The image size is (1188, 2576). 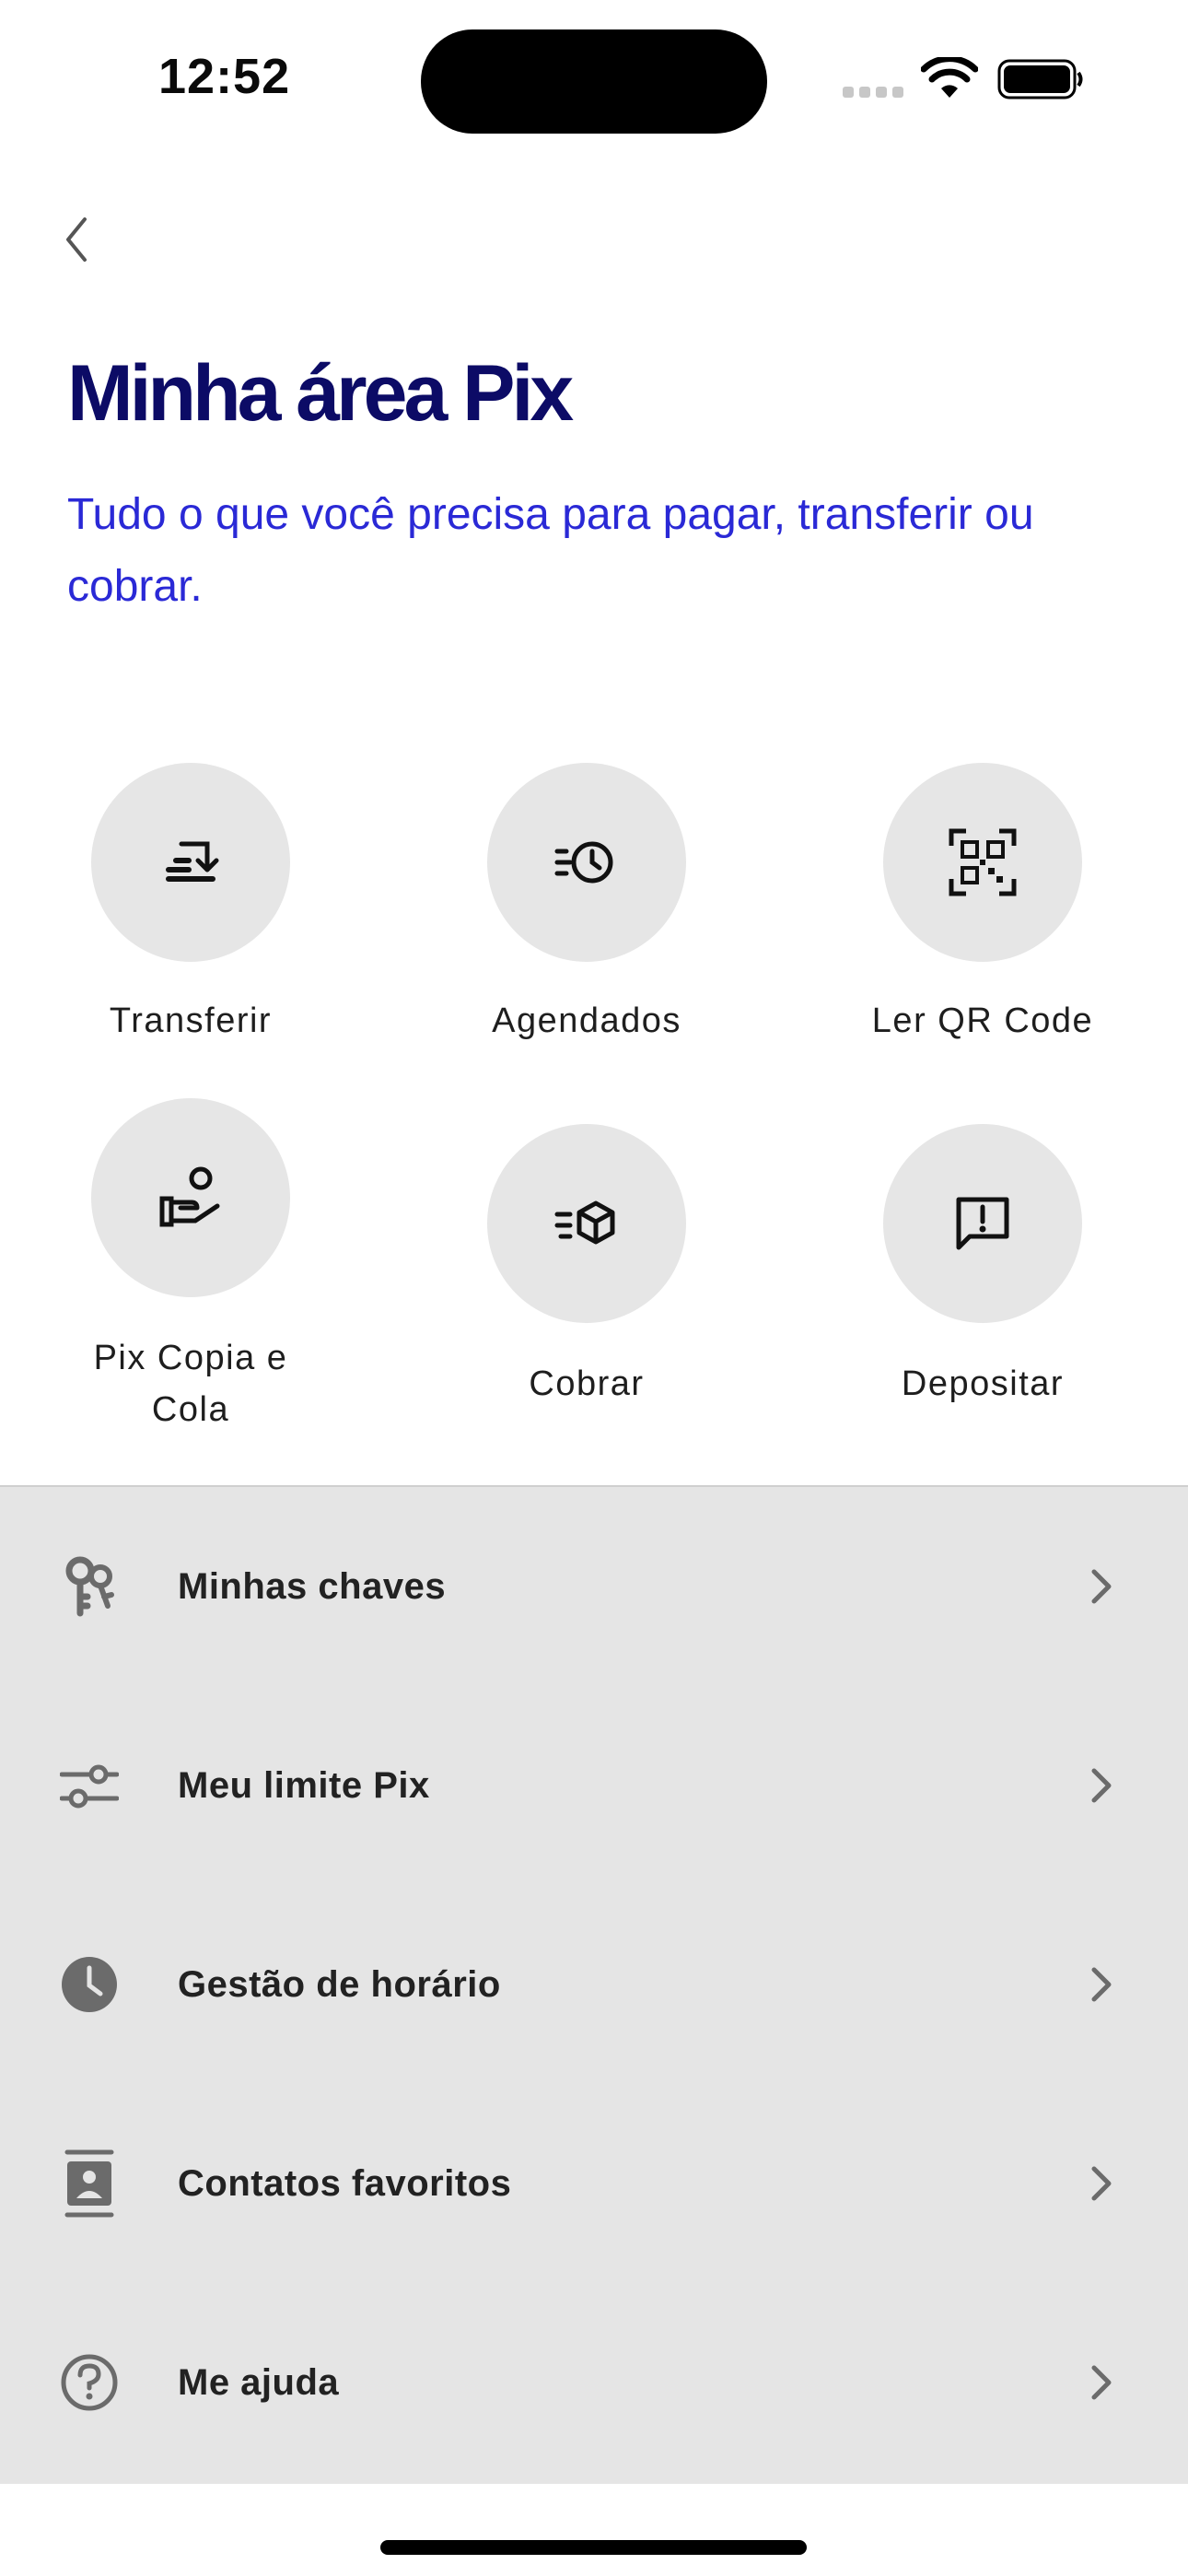 I want to click on keys-icon, so click(x=89, y=1586).